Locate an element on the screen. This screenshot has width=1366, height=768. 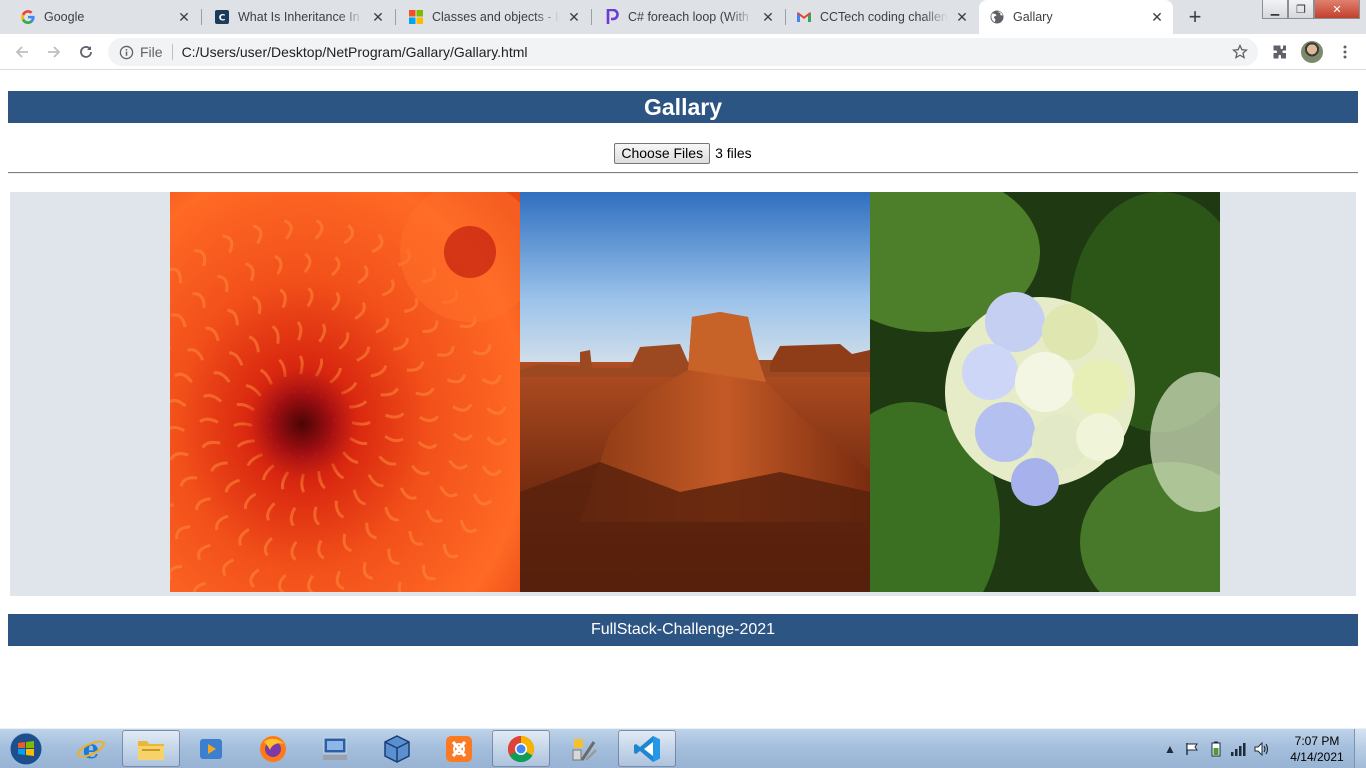
tools-icon is located at coordinates (584, 749).